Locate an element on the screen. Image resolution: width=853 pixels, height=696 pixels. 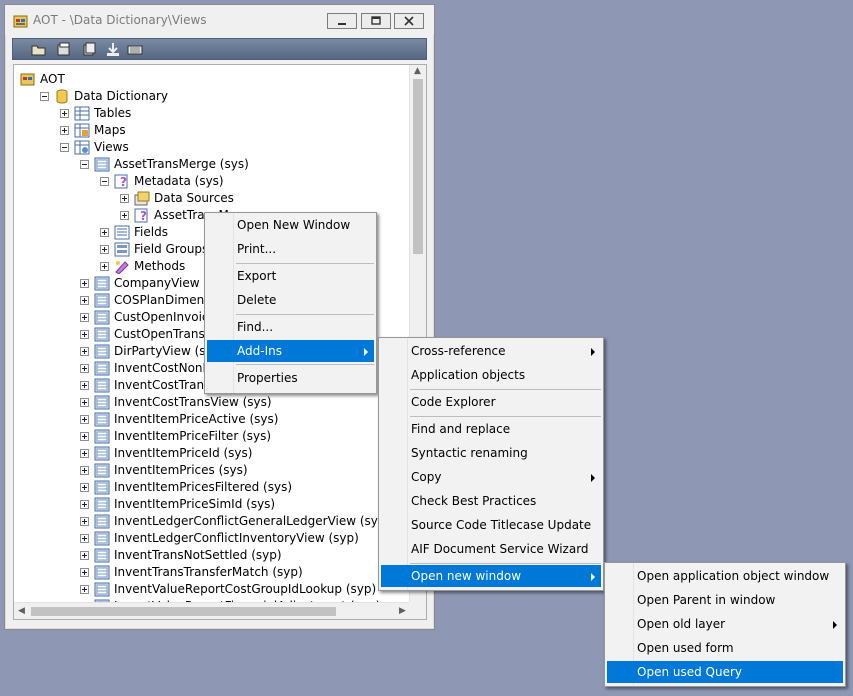
minimize-icon is located at coordinates (342, 24).